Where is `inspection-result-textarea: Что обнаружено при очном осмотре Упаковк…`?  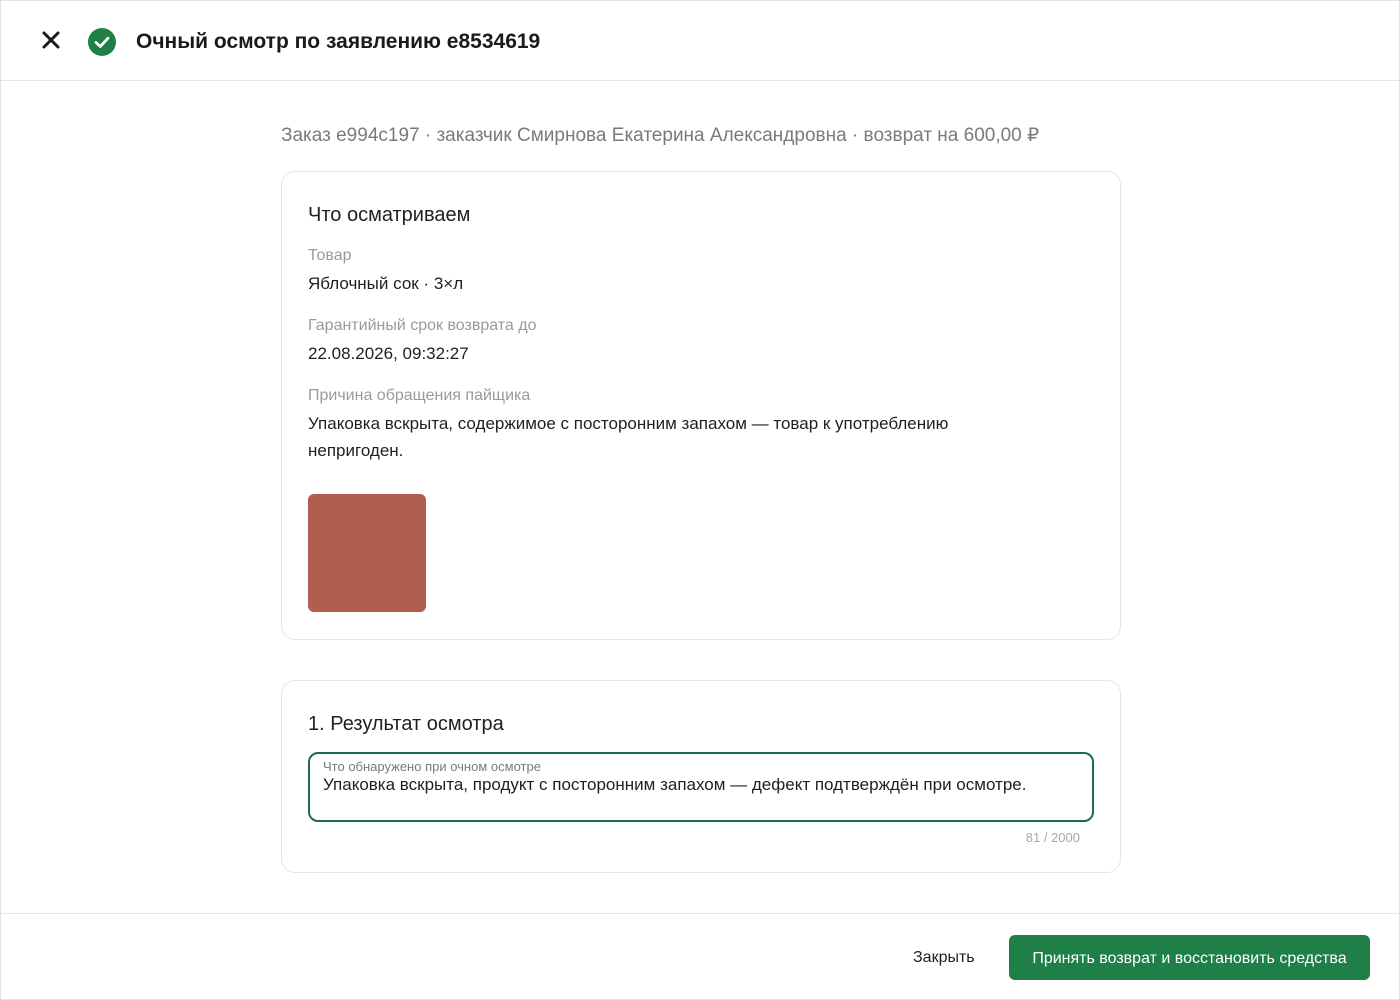
inspection-result-textarea: Что обнаружено при очном осмотре Упаковк… is located at coordinates (701, 787).